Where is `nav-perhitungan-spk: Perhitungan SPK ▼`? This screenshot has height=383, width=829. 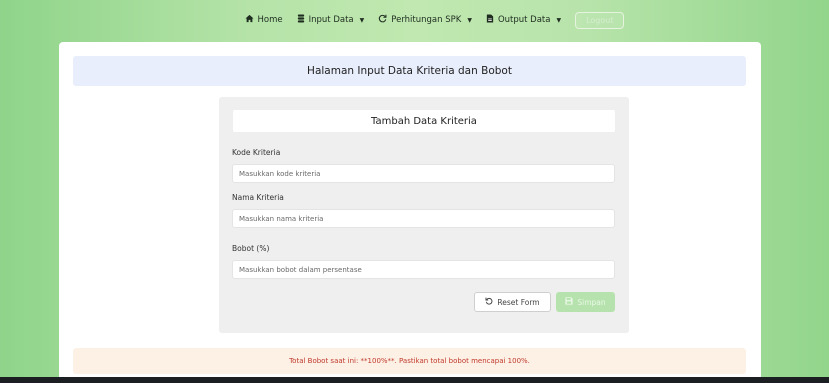
nav-perhitungan-spk: Perhitungan SPK ▼ is located at coordinates (425, 20).